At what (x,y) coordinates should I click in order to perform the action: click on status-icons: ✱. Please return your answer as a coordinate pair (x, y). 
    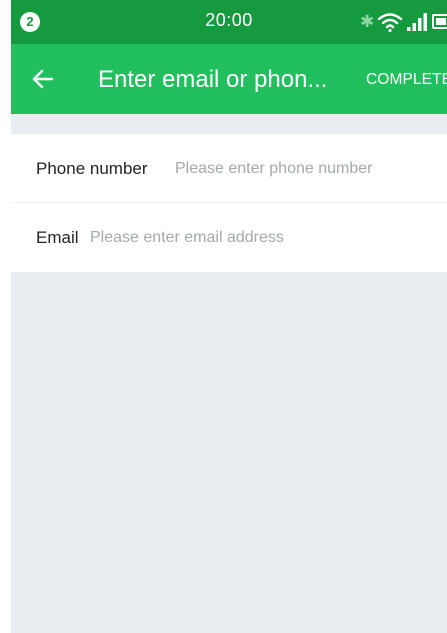
    Looking at the image, I should click on (392, 22).